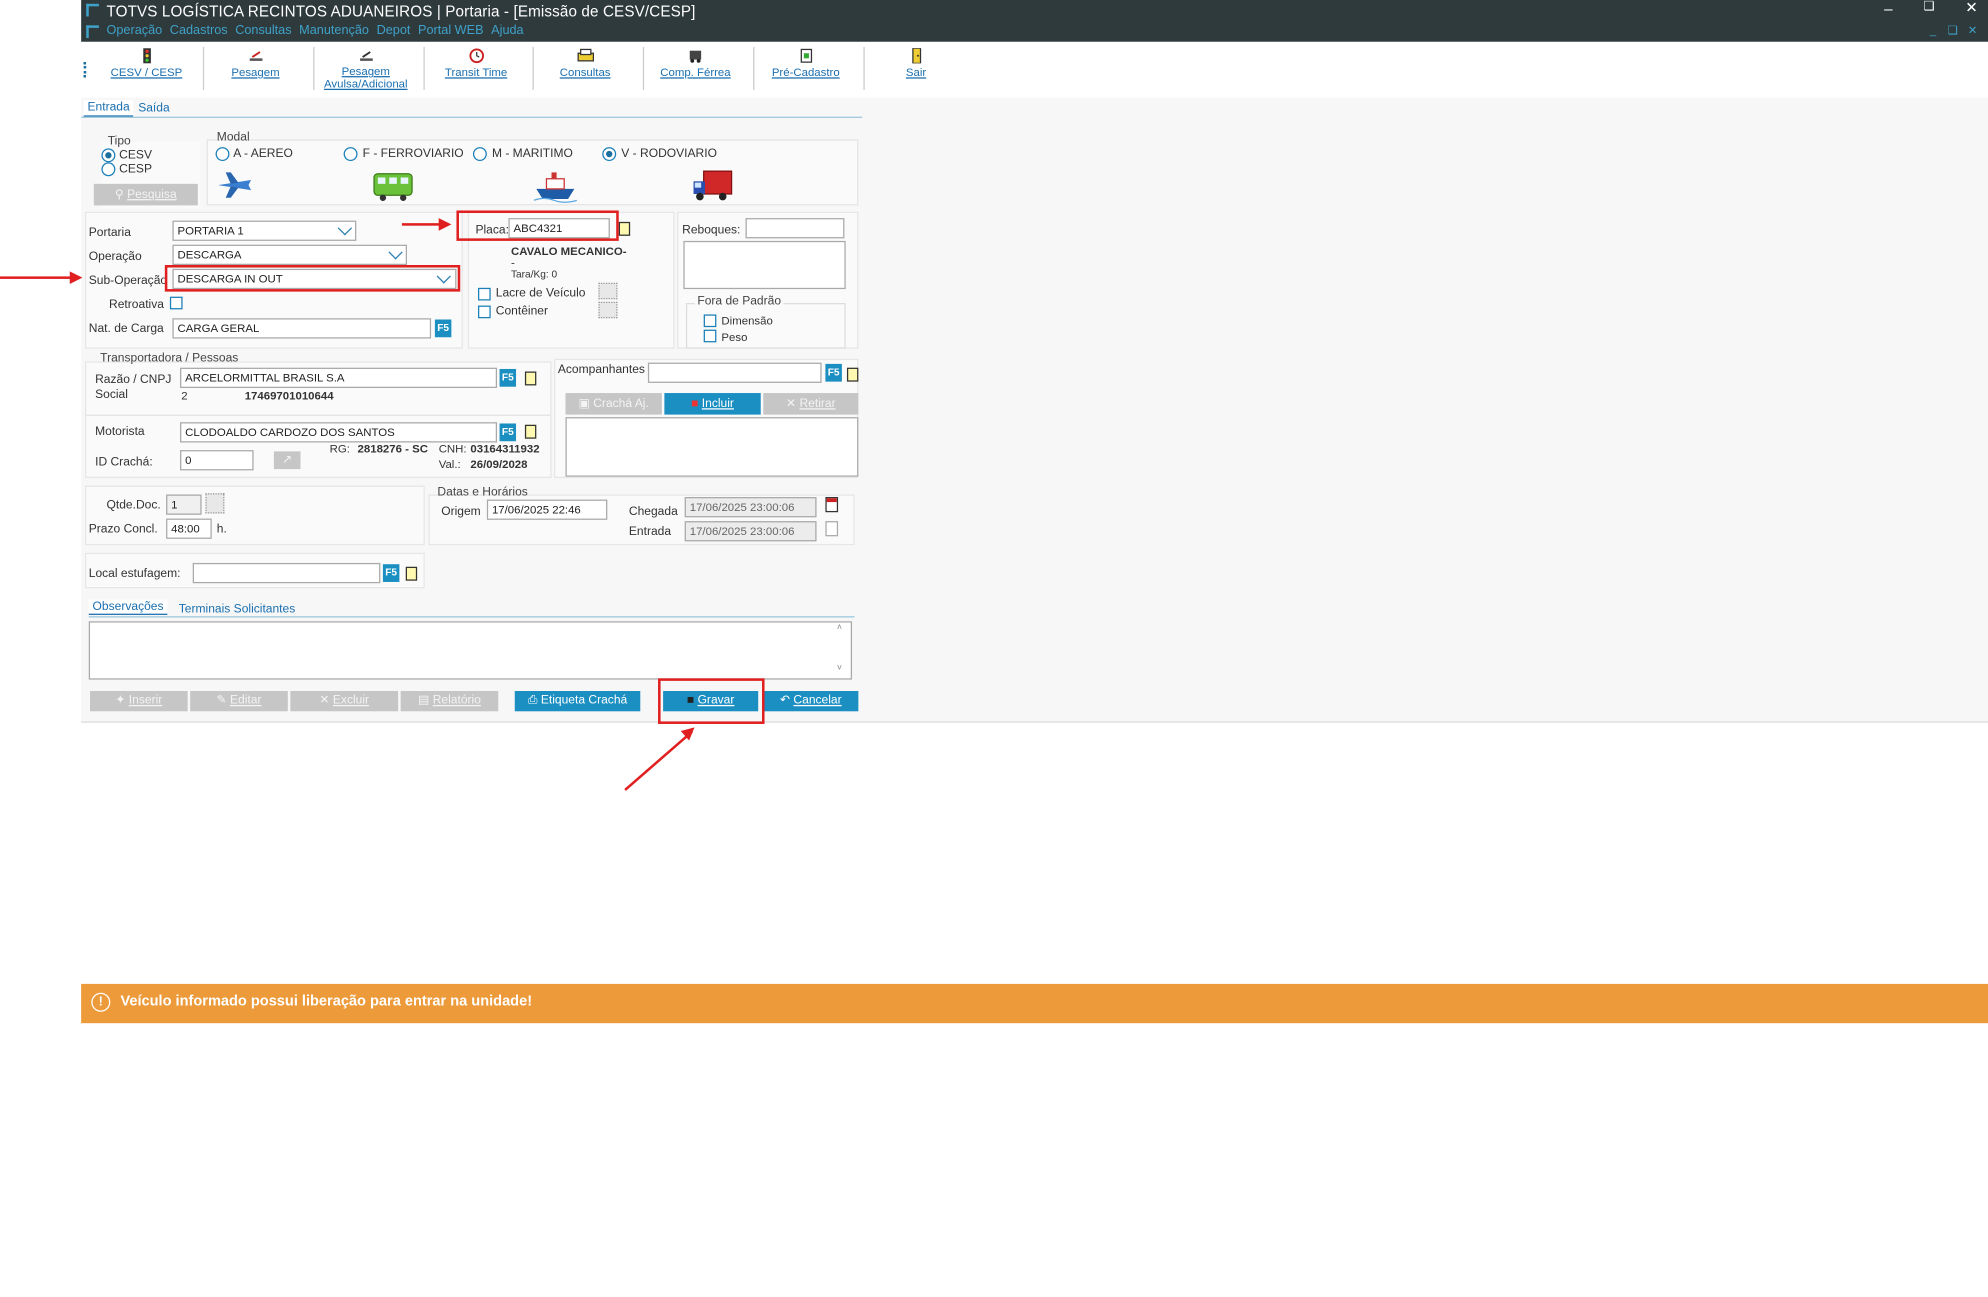 This screenshot has width=1988, height=1297. What do you see at coordinates (811, 701) in the screenshot?
I see `cancelar-button: ↶ Cancelar` at bounding box center [811, 701].